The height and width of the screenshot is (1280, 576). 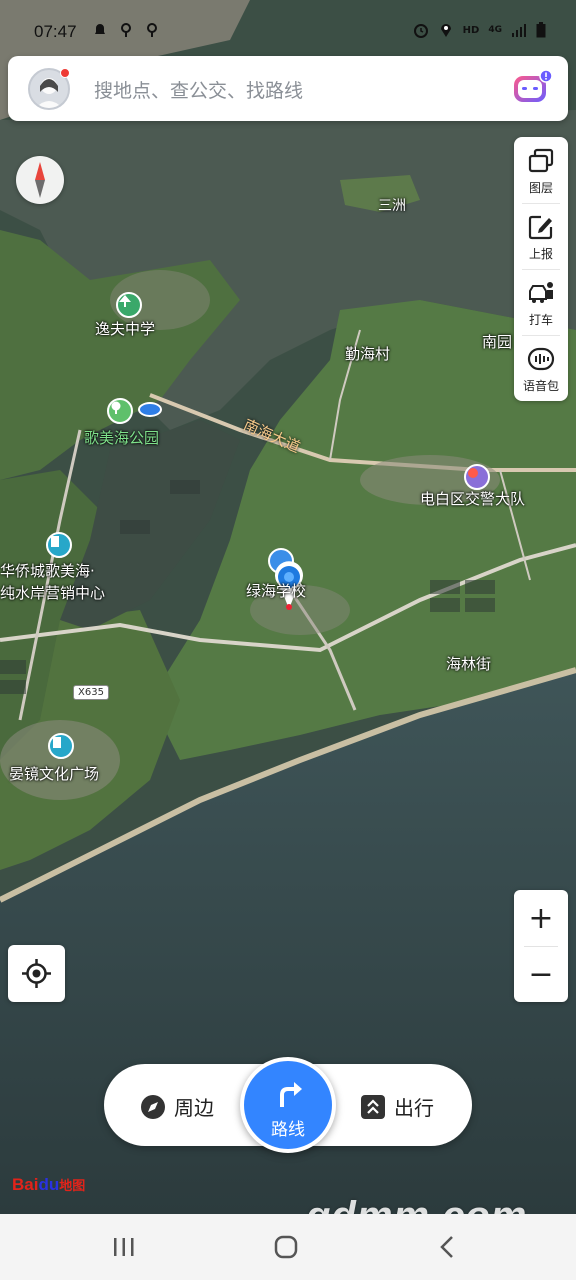 What do you see at coordinates (49, 1184) in the screenshot?
I see `baidu-map-logo: Baidu地图` at bounding box center [49, 1184].